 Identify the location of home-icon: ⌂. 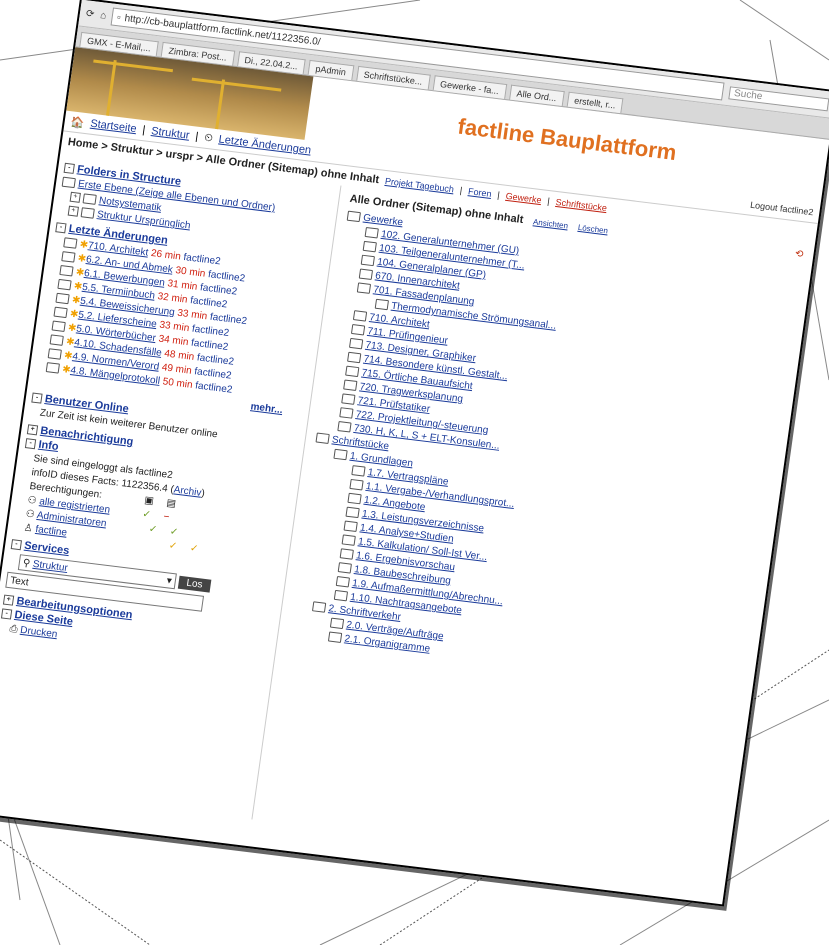
(104, 16).